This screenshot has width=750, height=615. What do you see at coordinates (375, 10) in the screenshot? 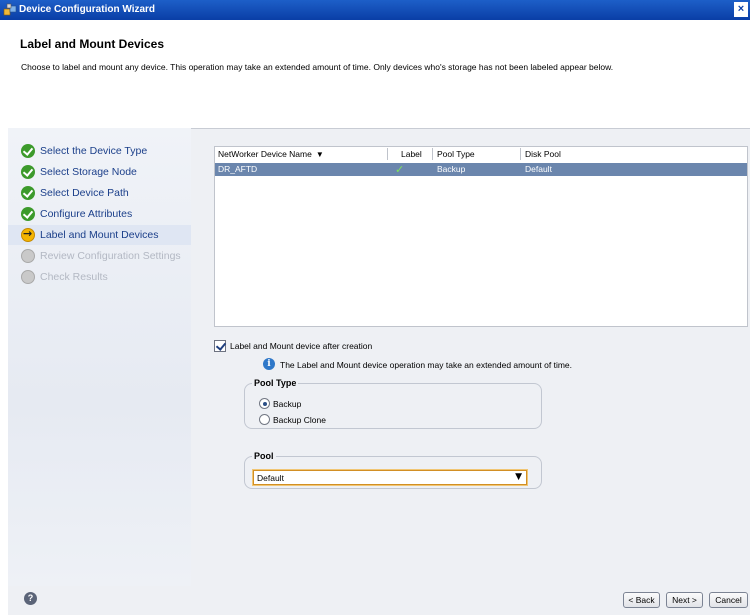
I see `title-bar: Device Configuration Wizard ×` at bounding box center [375, 10].